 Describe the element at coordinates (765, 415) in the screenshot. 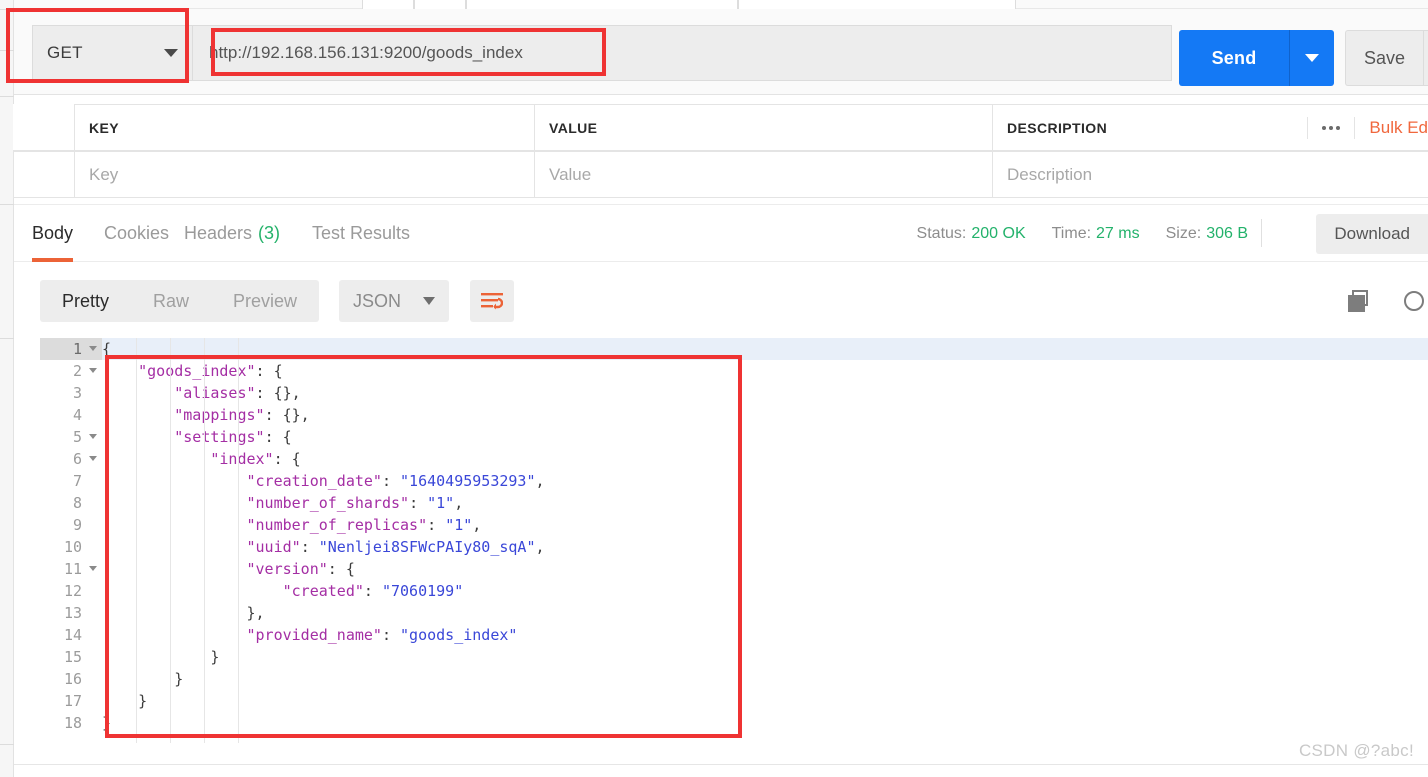

I see `code-line: "mappings": {},` at that location.